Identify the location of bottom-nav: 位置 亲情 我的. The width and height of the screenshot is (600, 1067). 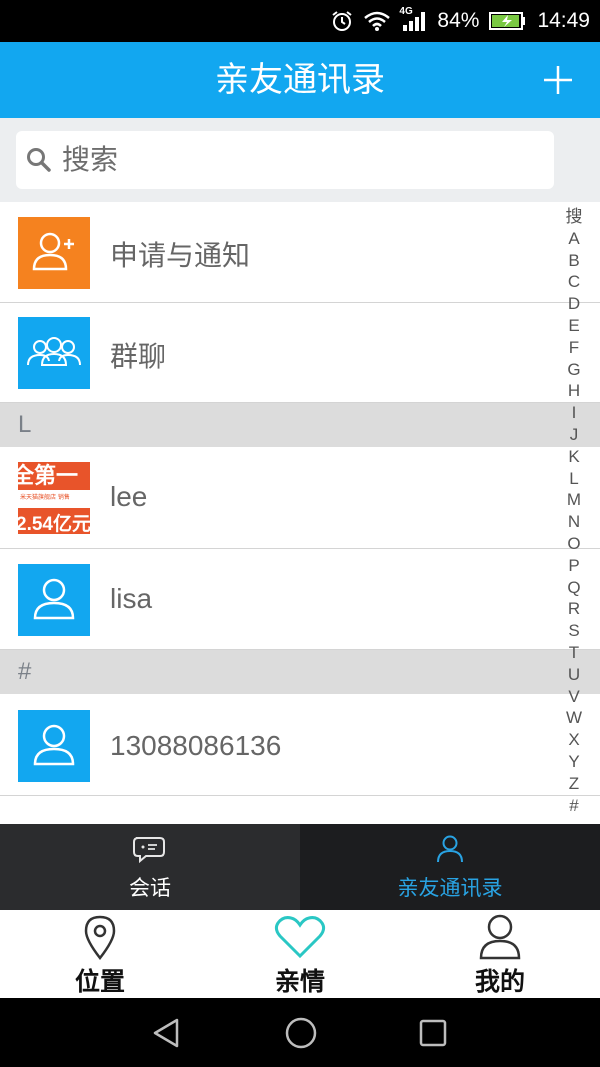
(300, 954).